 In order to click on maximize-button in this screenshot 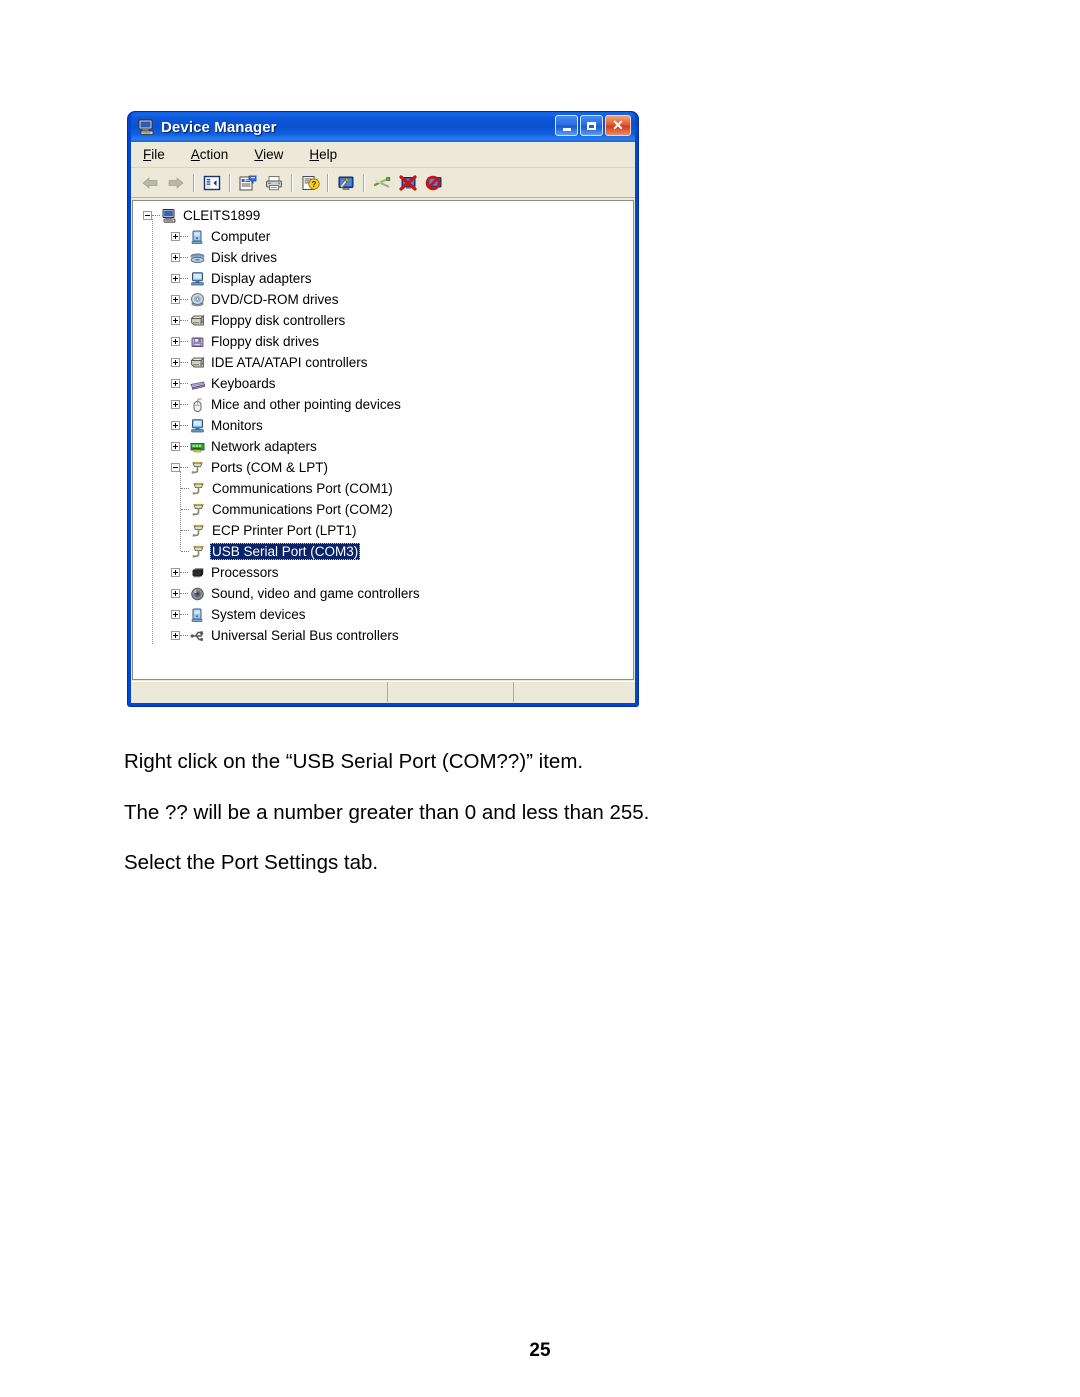, I will do `click(591, 125)`.